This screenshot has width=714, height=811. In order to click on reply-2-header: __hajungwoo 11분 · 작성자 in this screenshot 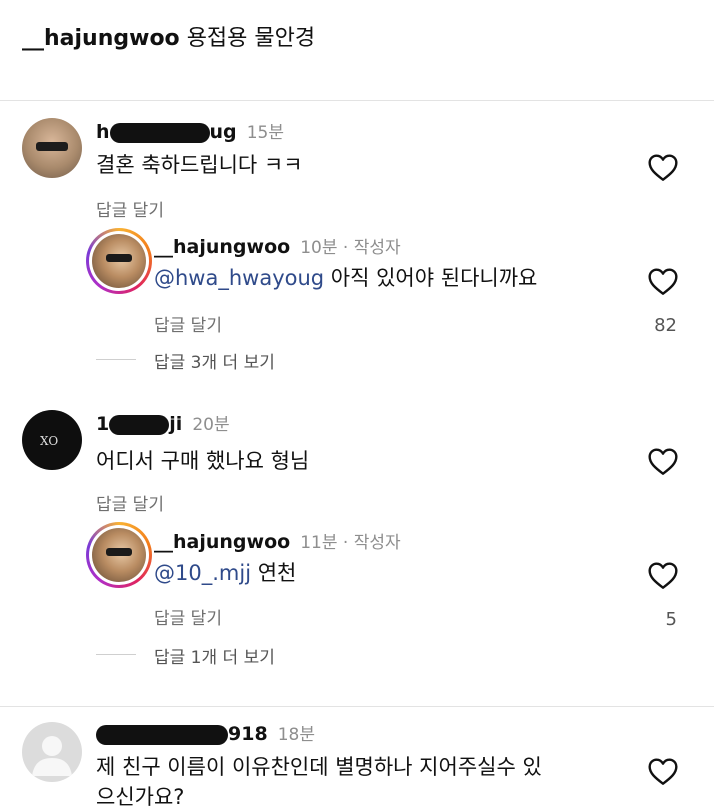, I will do `click(277, 540)`.